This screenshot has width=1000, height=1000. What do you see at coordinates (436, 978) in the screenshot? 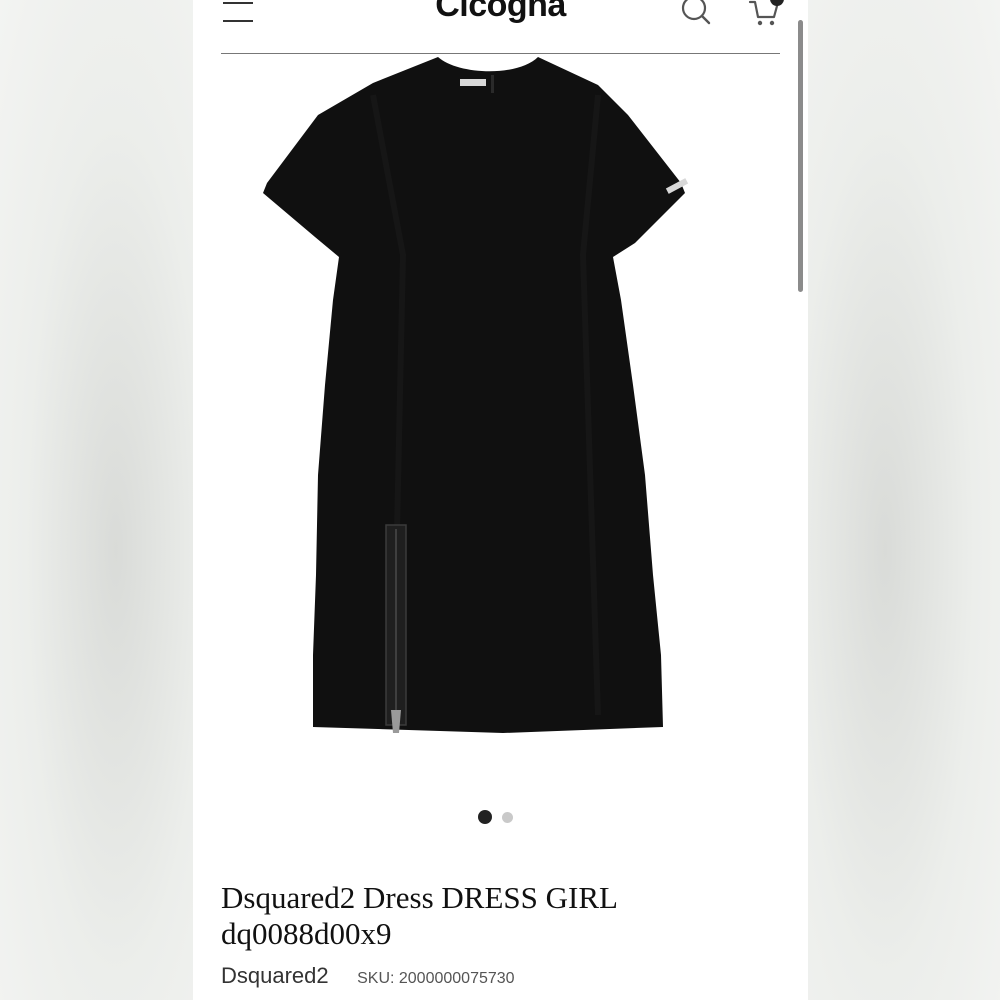
I see `product-sku: SKU: 2000000075730` at bounding box center [436, 978].